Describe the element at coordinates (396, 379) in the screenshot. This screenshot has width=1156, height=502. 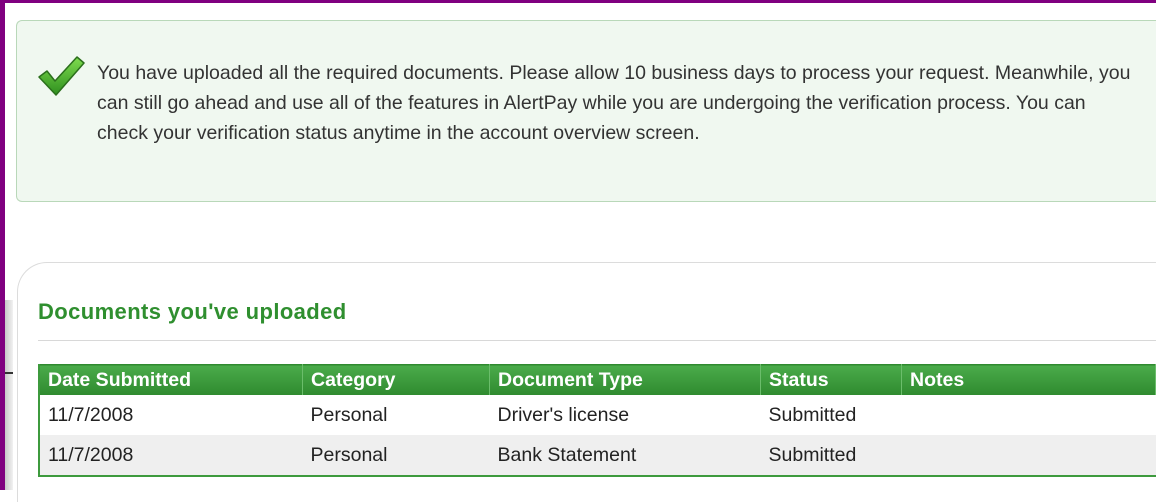
I see `column-category: Category` at that location.